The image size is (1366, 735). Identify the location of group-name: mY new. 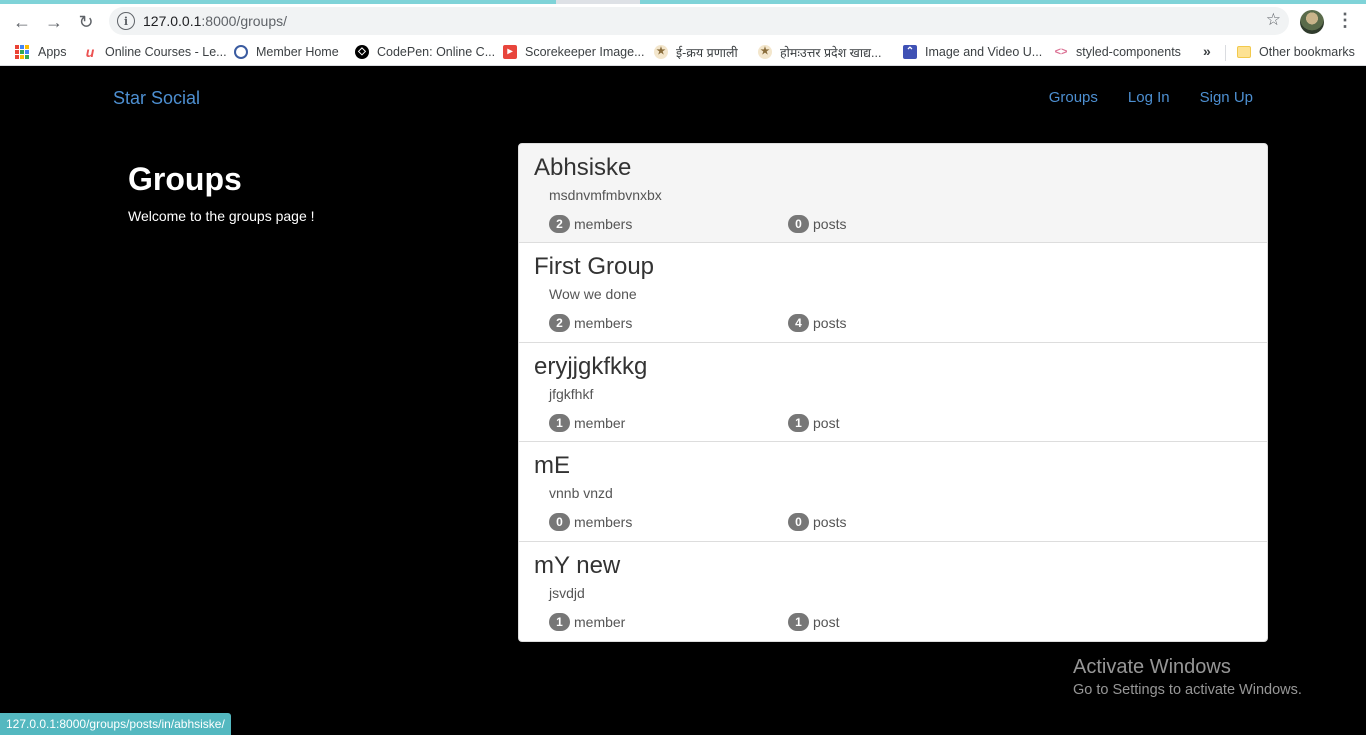
(577, 565).